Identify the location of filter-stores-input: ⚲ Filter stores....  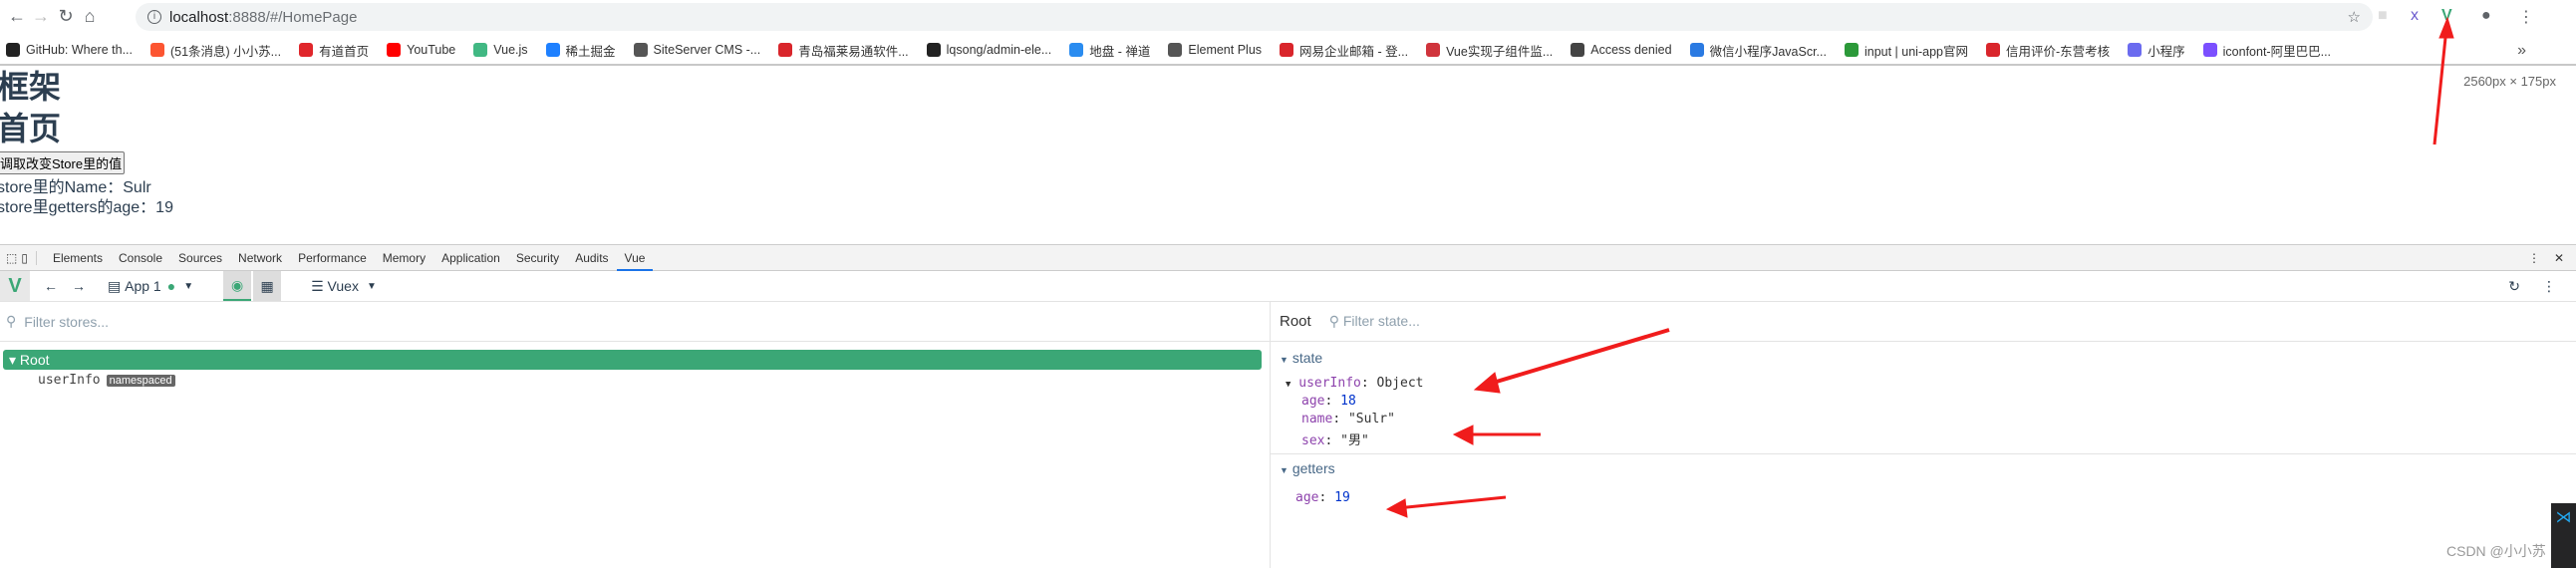
(635, 322).